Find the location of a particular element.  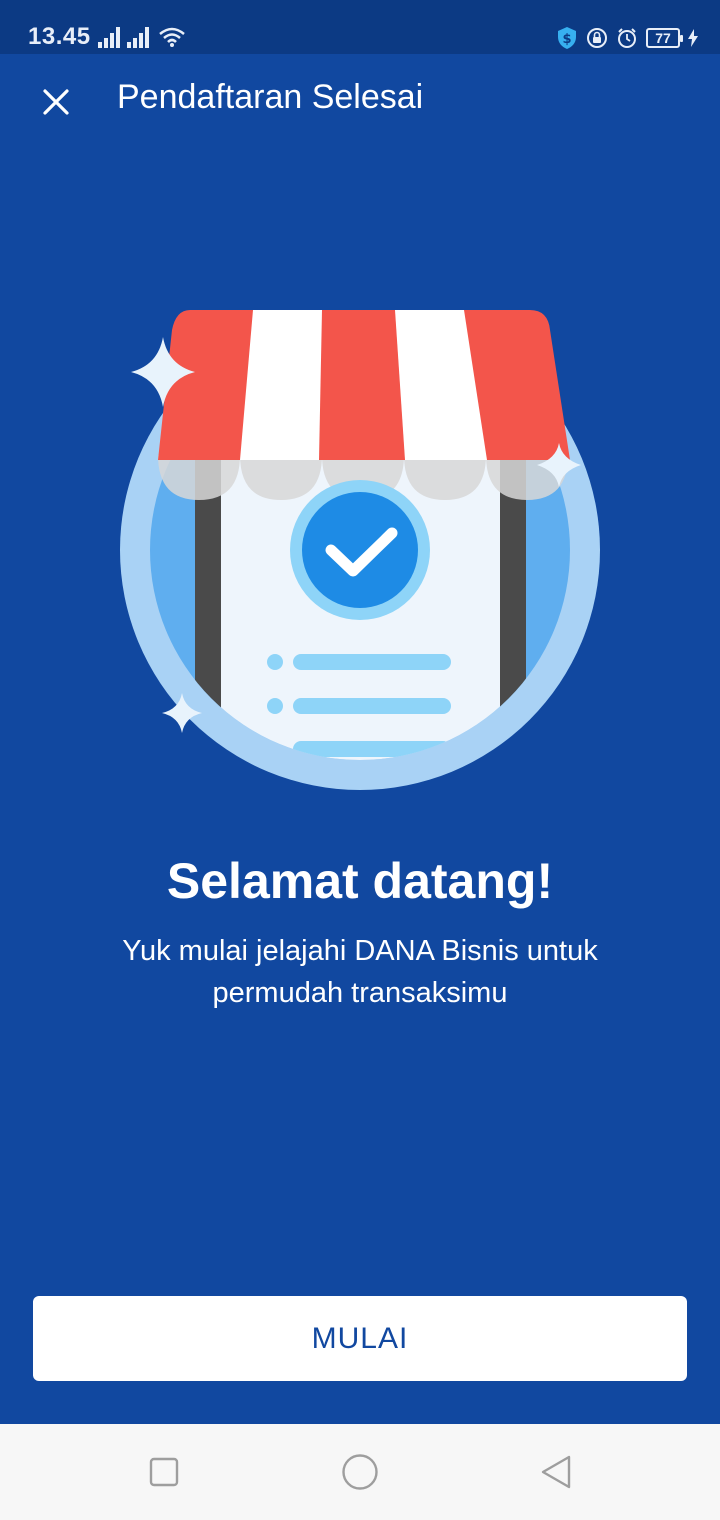

home-button is located at coordinates (360, 1472).